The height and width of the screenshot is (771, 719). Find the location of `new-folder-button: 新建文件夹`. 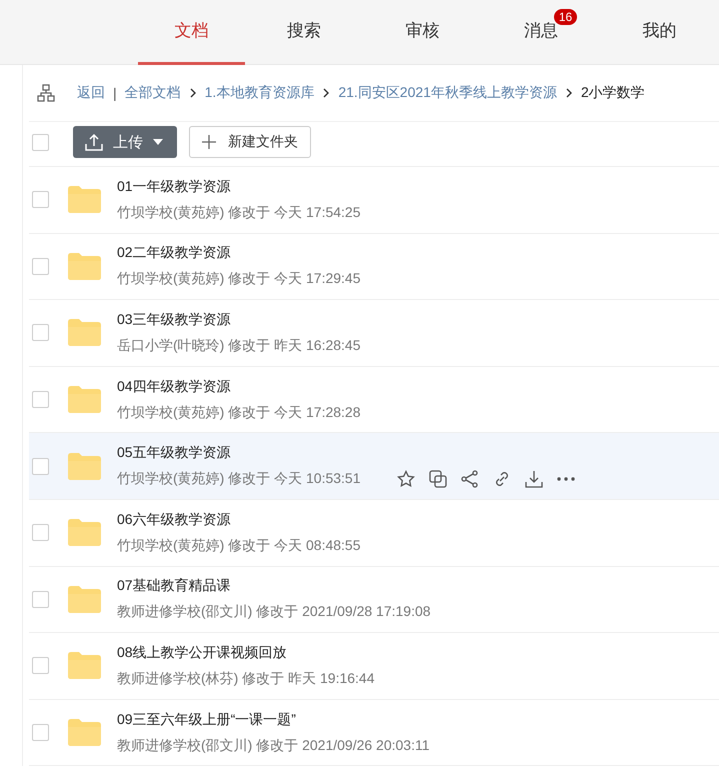

new-folder-button: 新建文件夹 is located at coordinates (250, 142).